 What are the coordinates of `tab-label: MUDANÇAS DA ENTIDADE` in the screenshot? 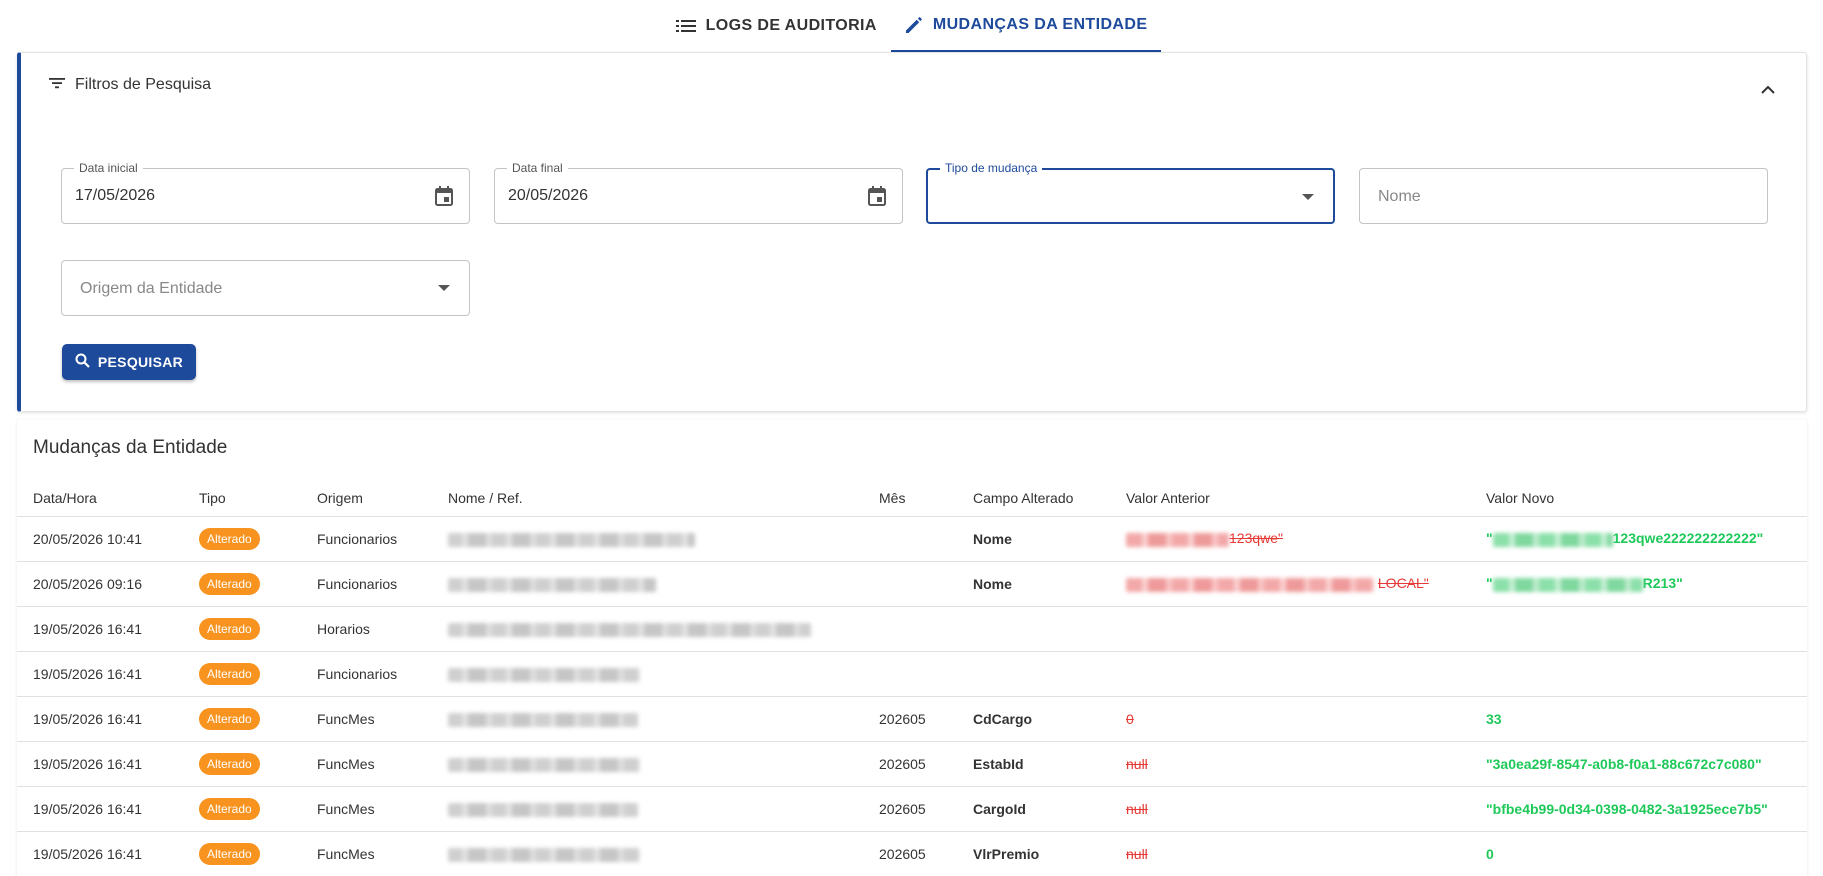 It's located at (1040, 24).